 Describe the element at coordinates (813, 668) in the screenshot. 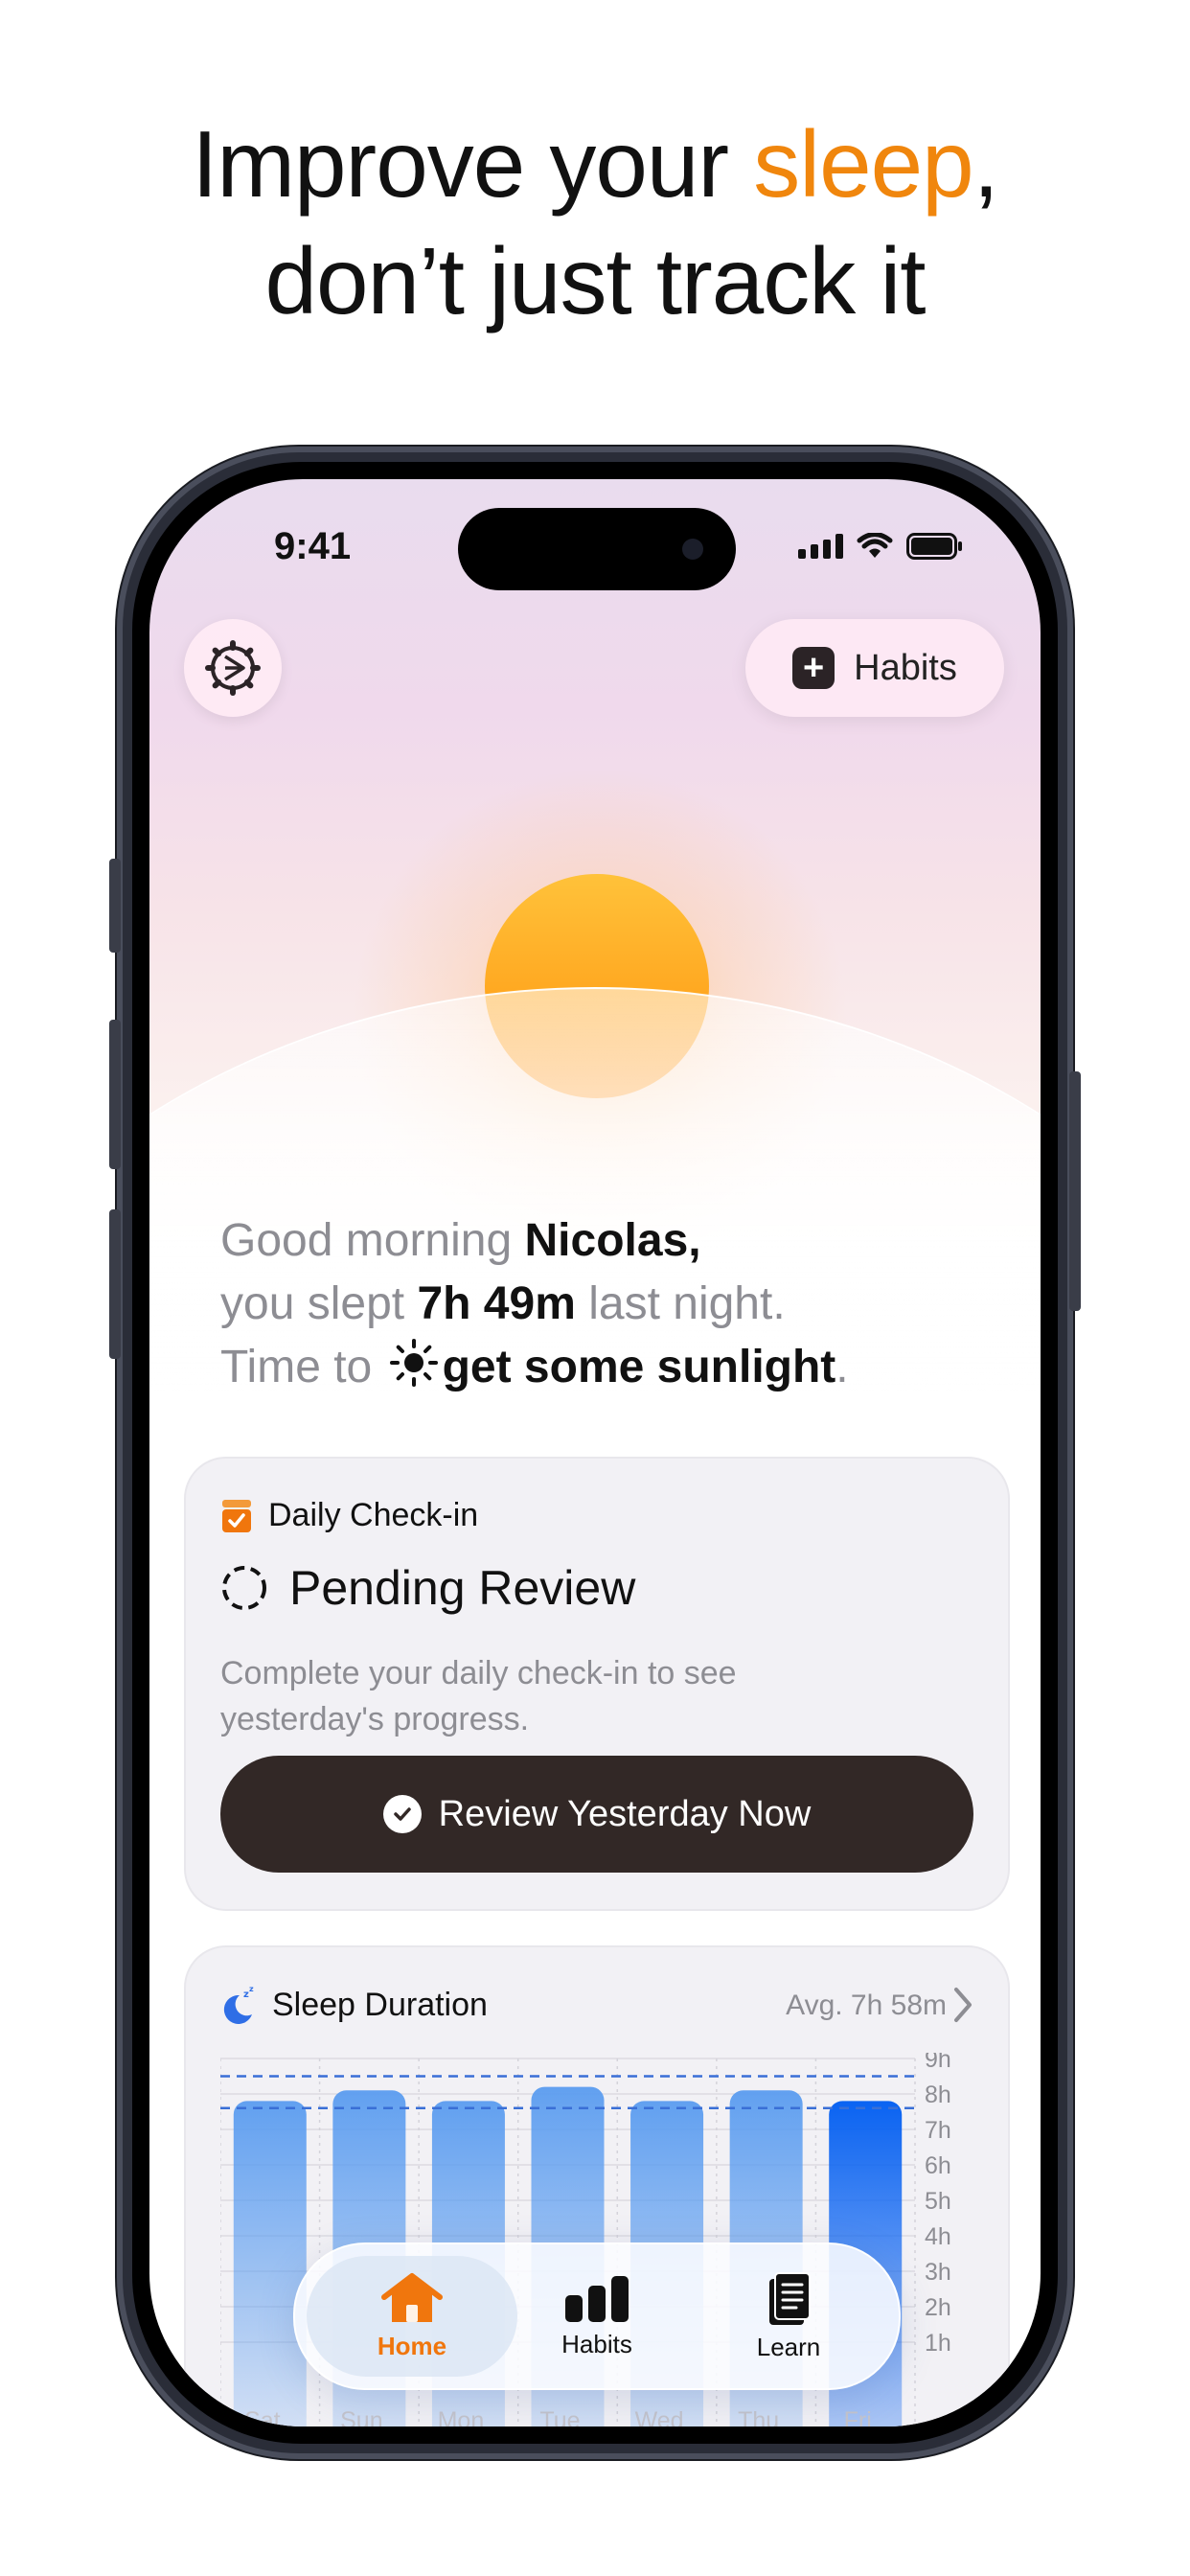

I see `plus-icon: +` at that location.